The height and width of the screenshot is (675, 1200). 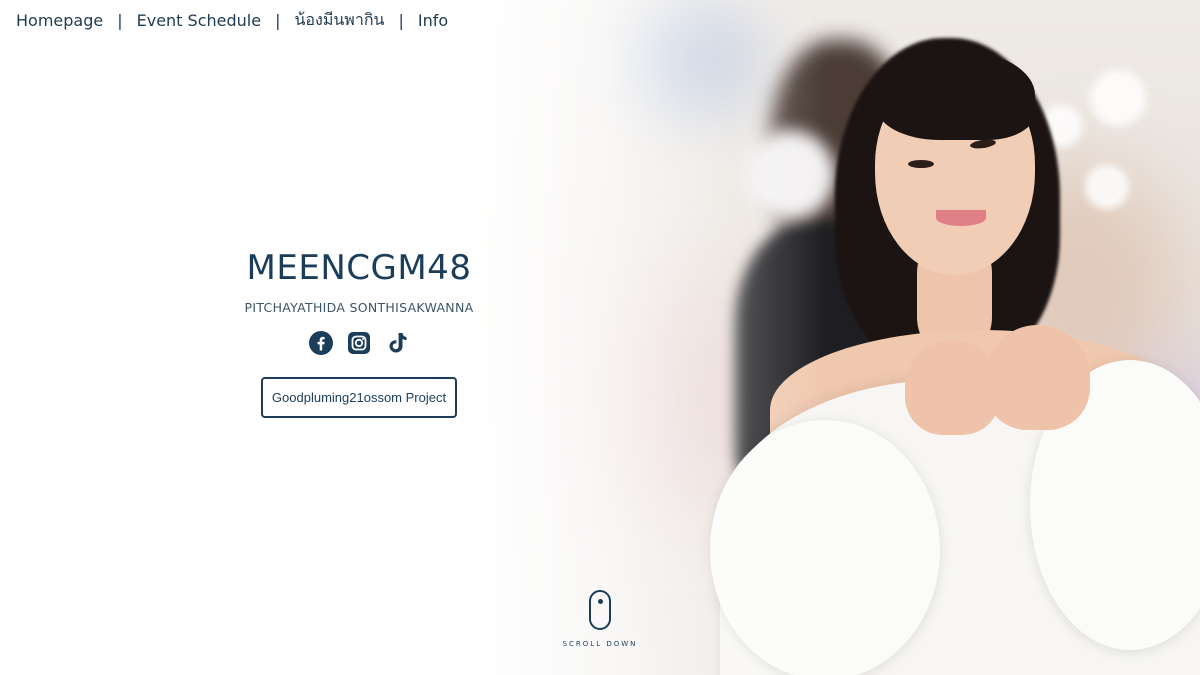 What do you see at coordinates (359, 397) in the screenshot?
I see `project-button: Goodpluming21ossom Project` at bounding box center [359, 397].